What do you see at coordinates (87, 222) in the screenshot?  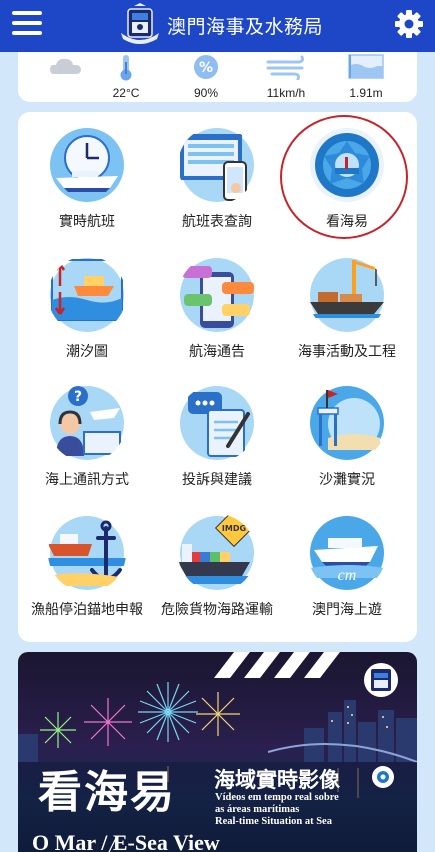 I see `service-label: 實時航班` at bounding box center [87, 222].